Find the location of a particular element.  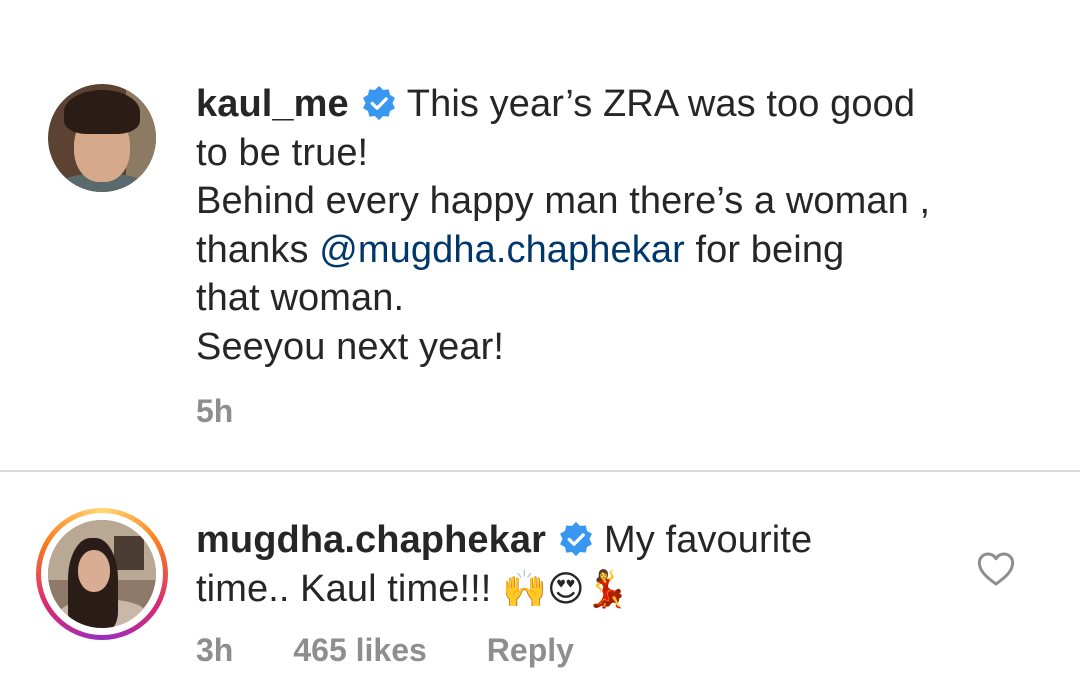

caption-line-3: Behind every happy man there’s a woman , is located at coordinates (563, 201).